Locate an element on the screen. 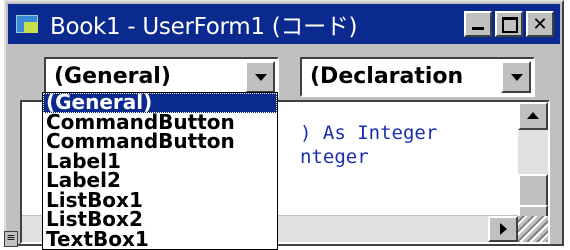  close-button: ✕ is located at coordinates (540, 24).